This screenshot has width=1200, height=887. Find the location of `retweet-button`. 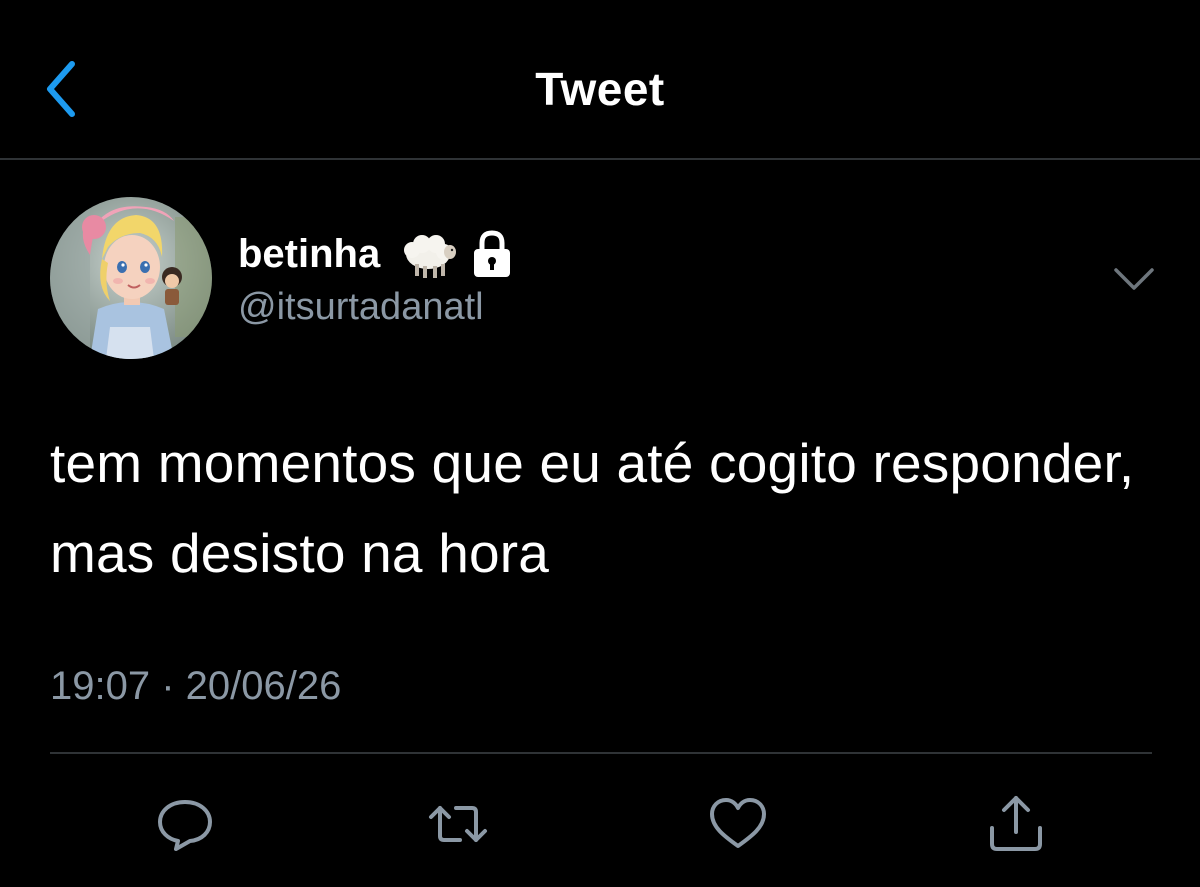

retweet-button is located at coordinates (458, 824).